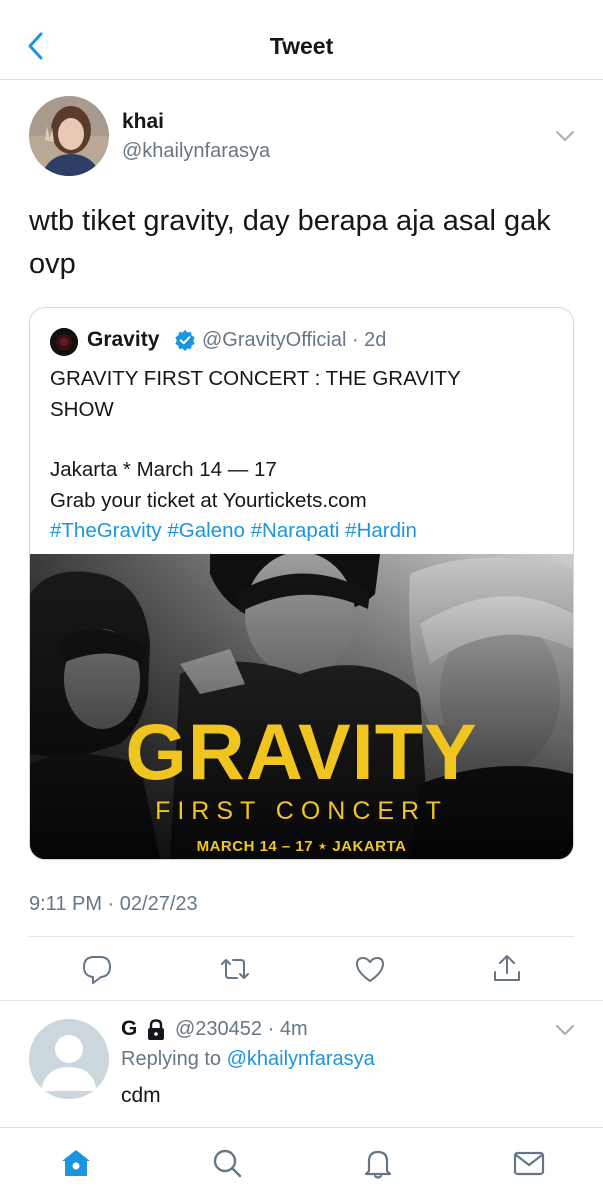  I want to click on verified-badge-icon, so click(185, 340).